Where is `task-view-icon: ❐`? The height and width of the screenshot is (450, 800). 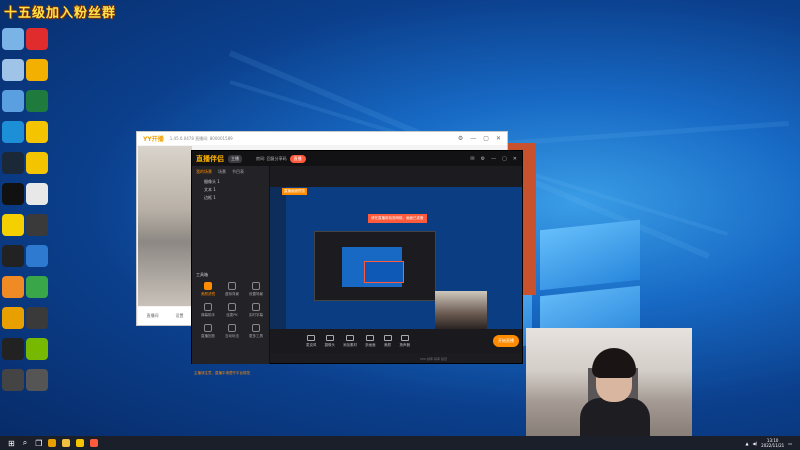
task-view-icon: ❐ is located at coordinates (38, 443).